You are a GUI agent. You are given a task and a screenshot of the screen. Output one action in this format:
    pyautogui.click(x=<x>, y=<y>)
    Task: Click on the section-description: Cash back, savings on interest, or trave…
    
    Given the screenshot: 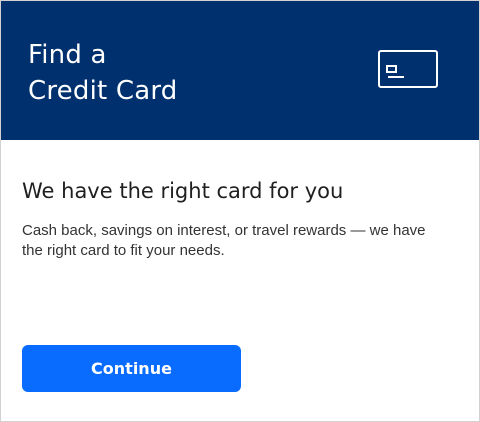 What is the action you would take?
    pyautogui.click(x=224, y=240)
    